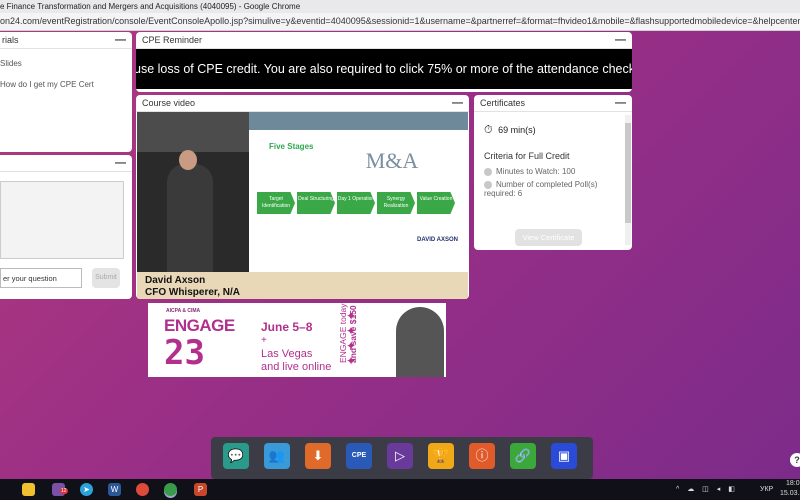  What do you see at coordinates (790, 493) in the screenshot?
I see `clock-date: 15.03.2` at bounding box center [790, 493].